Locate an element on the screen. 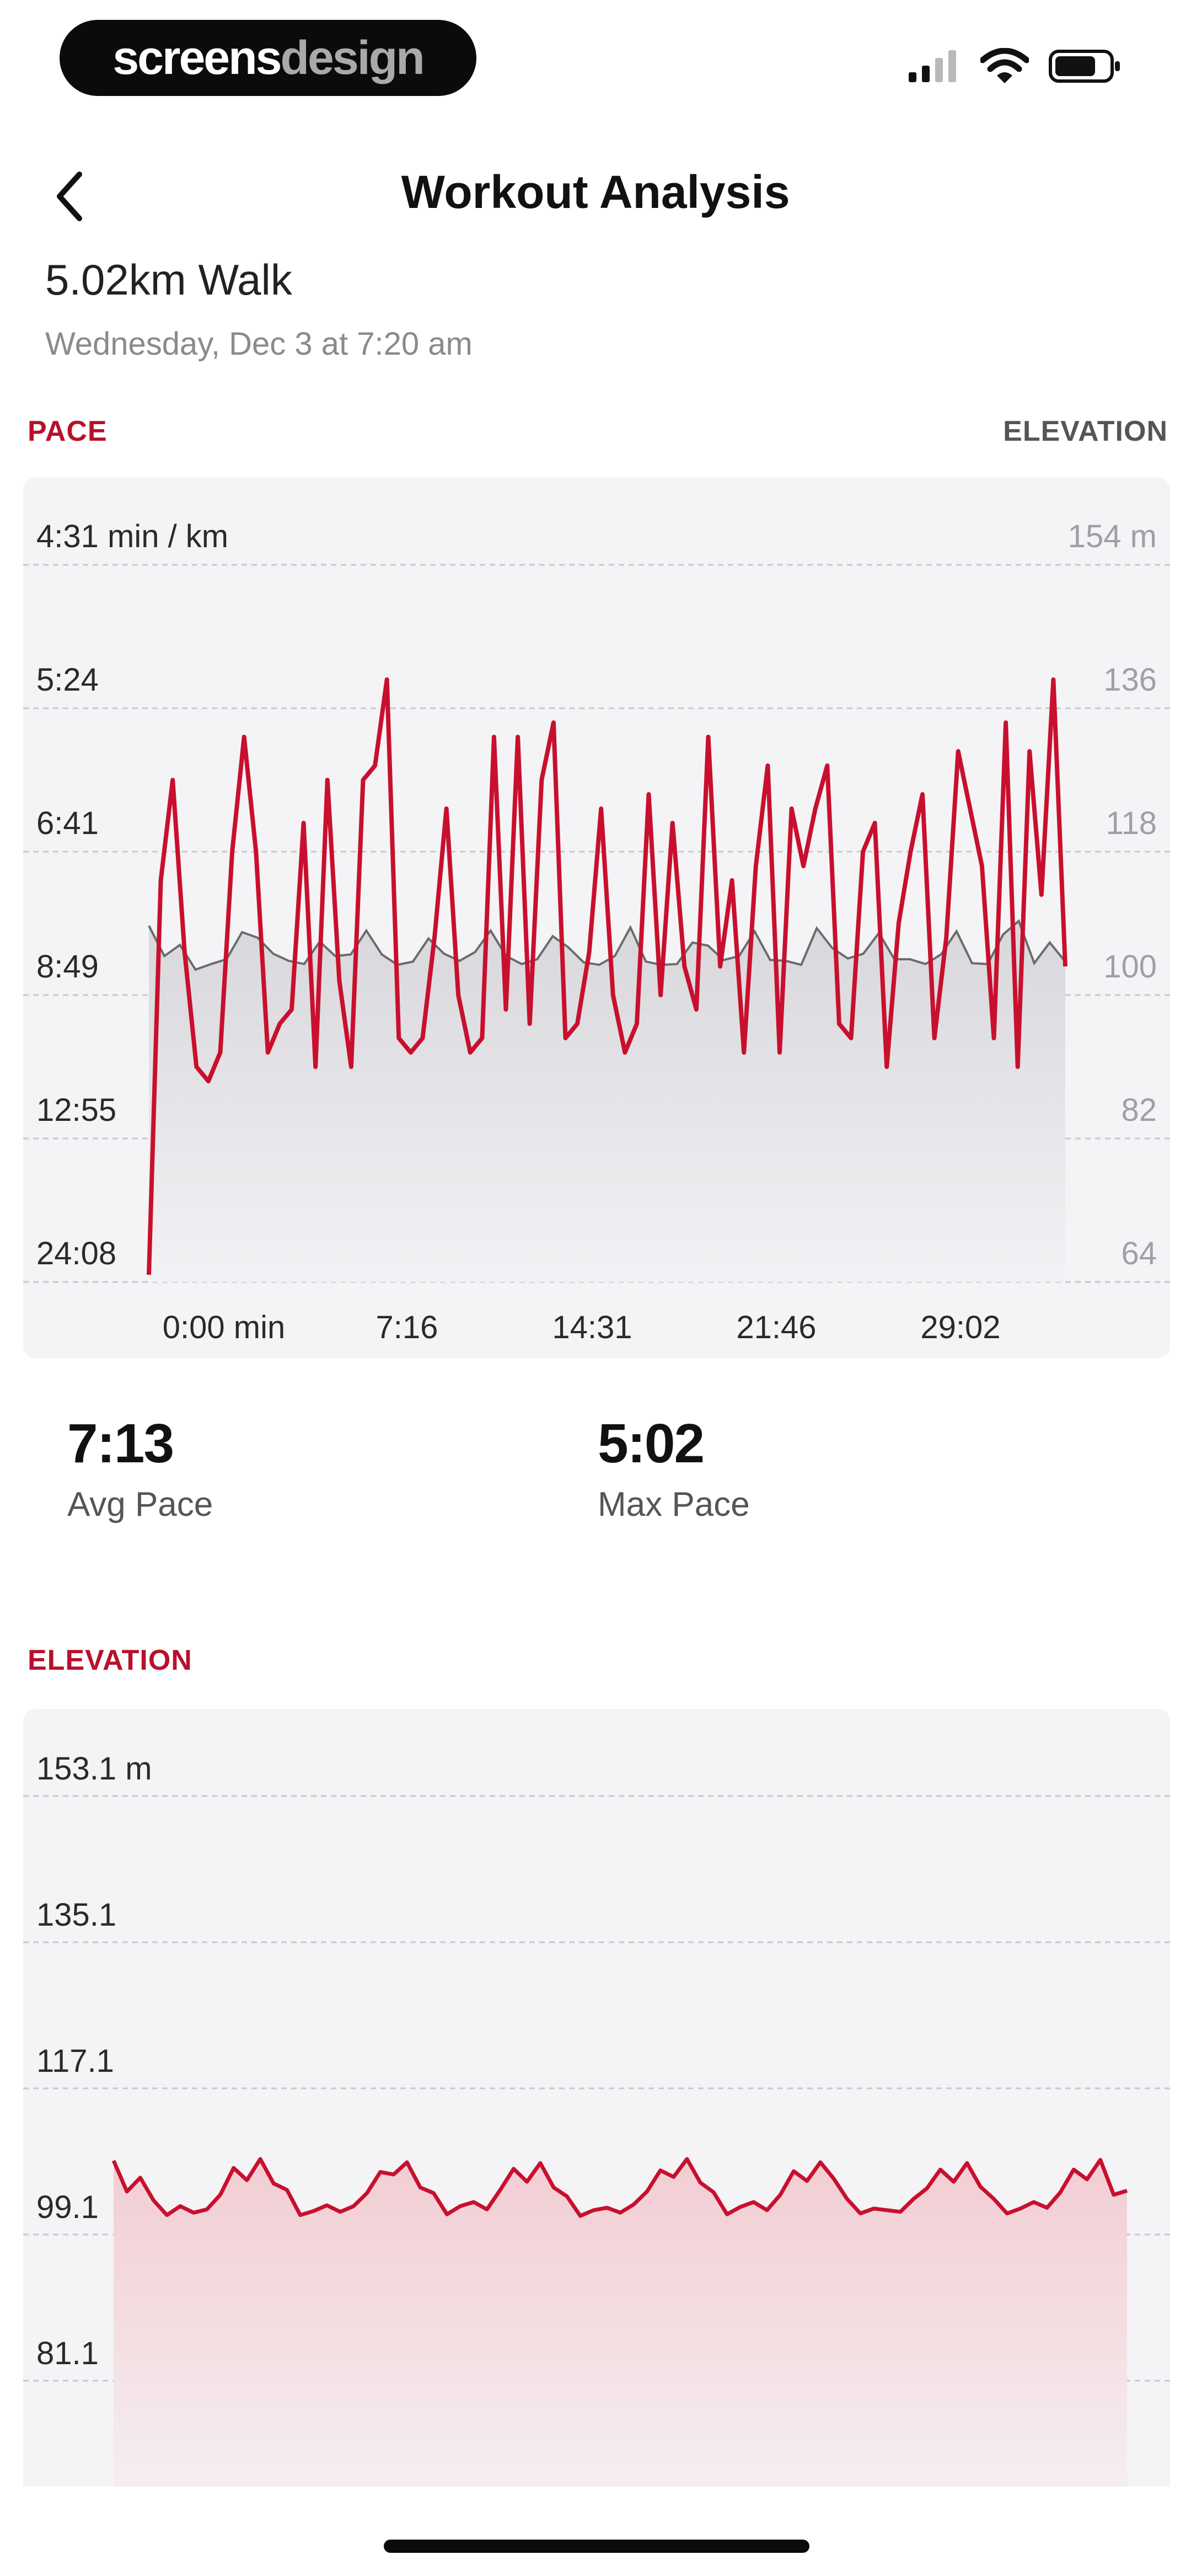  avg-pace-value: 7:13 is located at coordinates (121, 1443).